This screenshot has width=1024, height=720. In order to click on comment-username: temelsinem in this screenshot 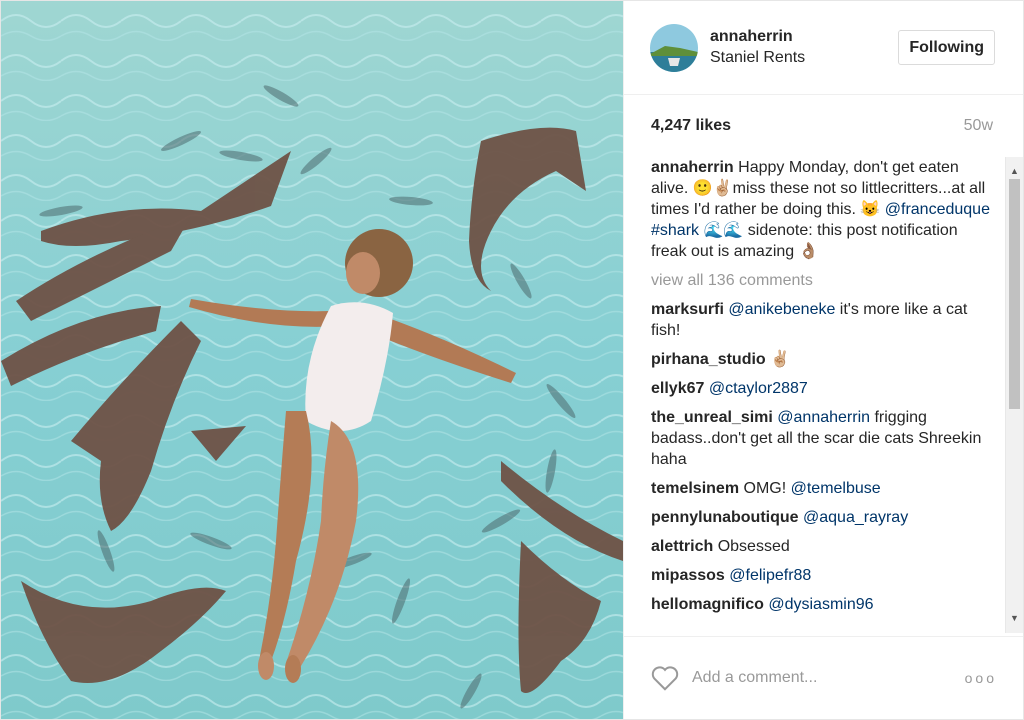, I will do `click(695, 488)`.